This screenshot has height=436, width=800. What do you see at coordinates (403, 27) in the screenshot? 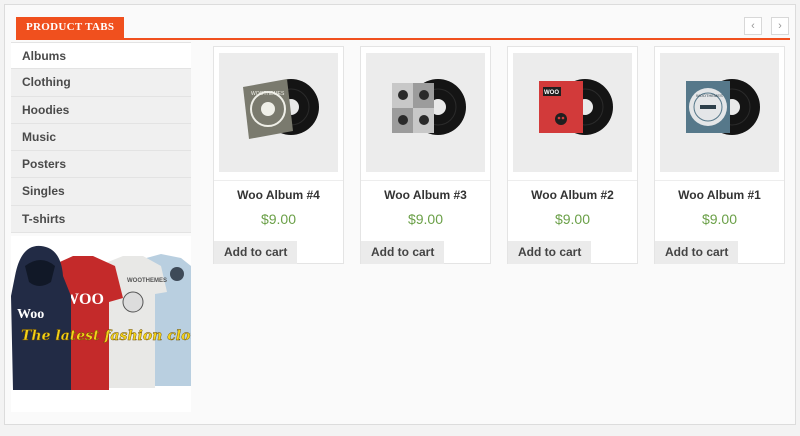
I see `widget-header: PRODUCT TABS ‹ ›` at bounding box center [403, 27].